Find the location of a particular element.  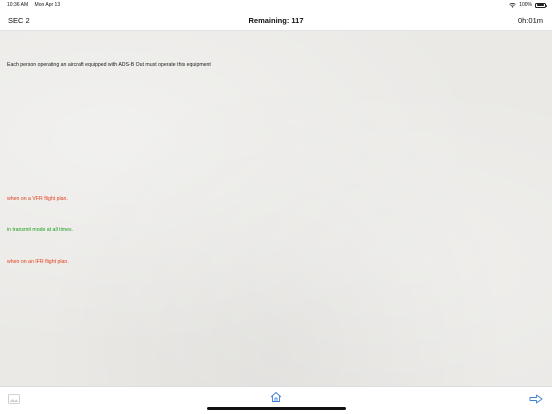

status-time: 10:36 AM is located at coordinates (18, 5).